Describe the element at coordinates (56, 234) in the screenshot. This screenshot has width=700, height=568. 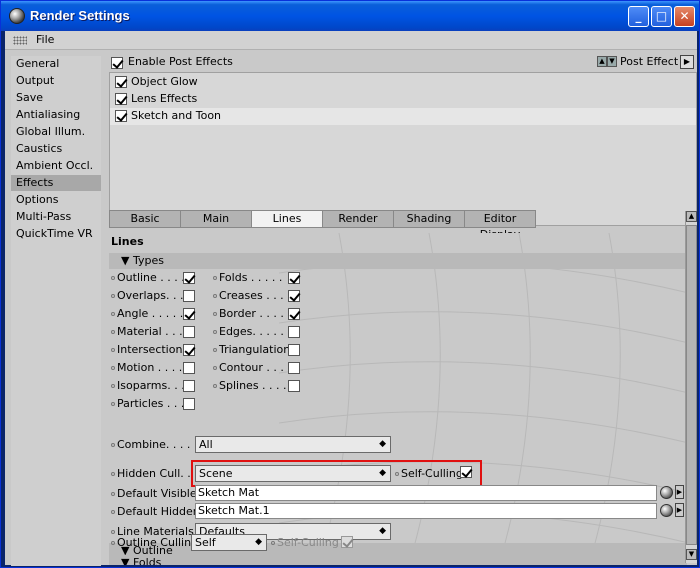
I see `sidebar-item-quicktime-vr: QuickTime VR` at that location.